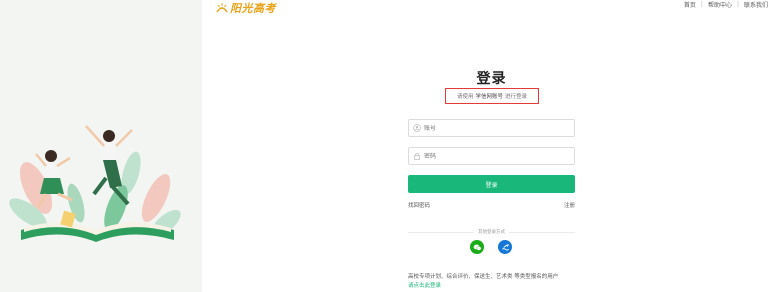  I want to click on other-login-label: 其他登录方式, so click(491, 232).